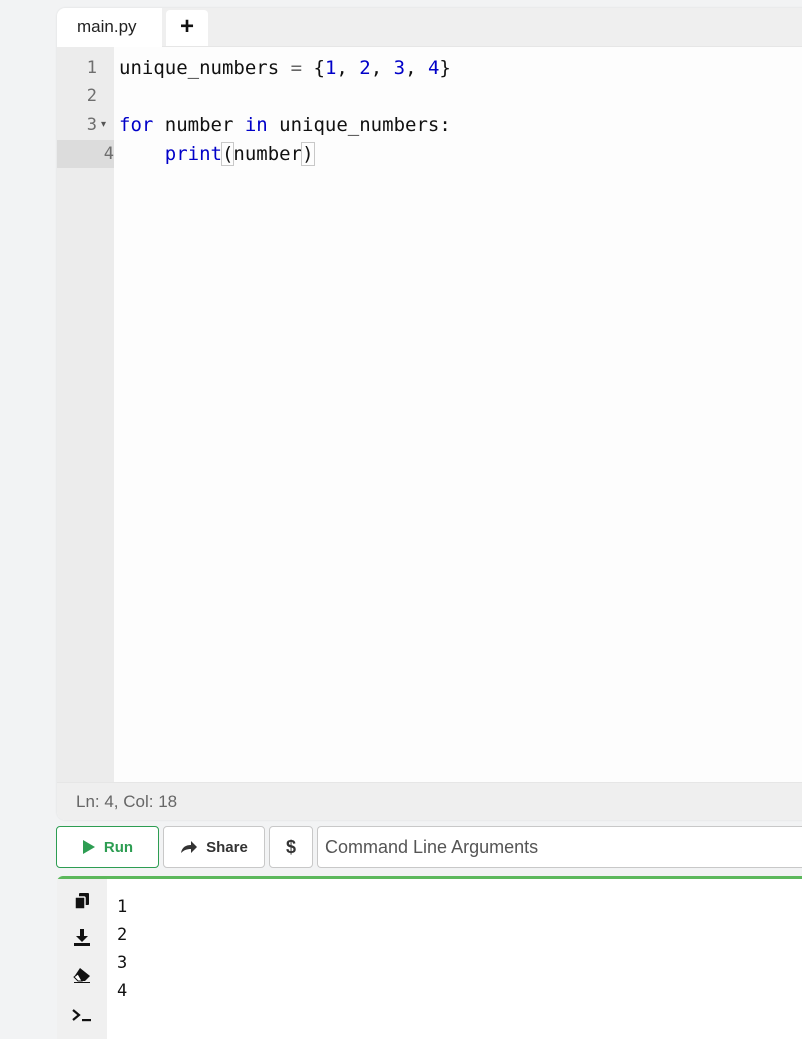  I want to click on tab-main-py: main.py, so click(109, 27).